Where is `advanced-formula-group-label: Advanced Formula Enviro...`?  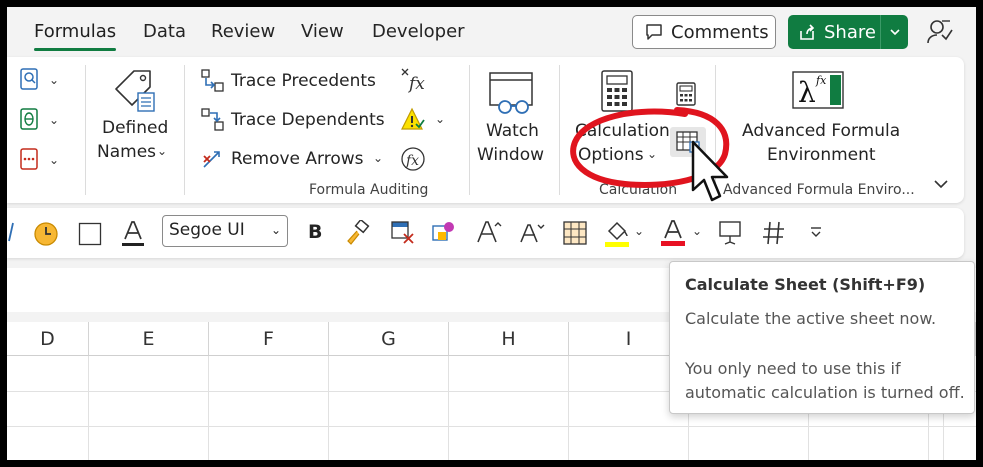 advanced-formula-group-label: Advanced Formula Enviro... is located at coordinates (819, 190).